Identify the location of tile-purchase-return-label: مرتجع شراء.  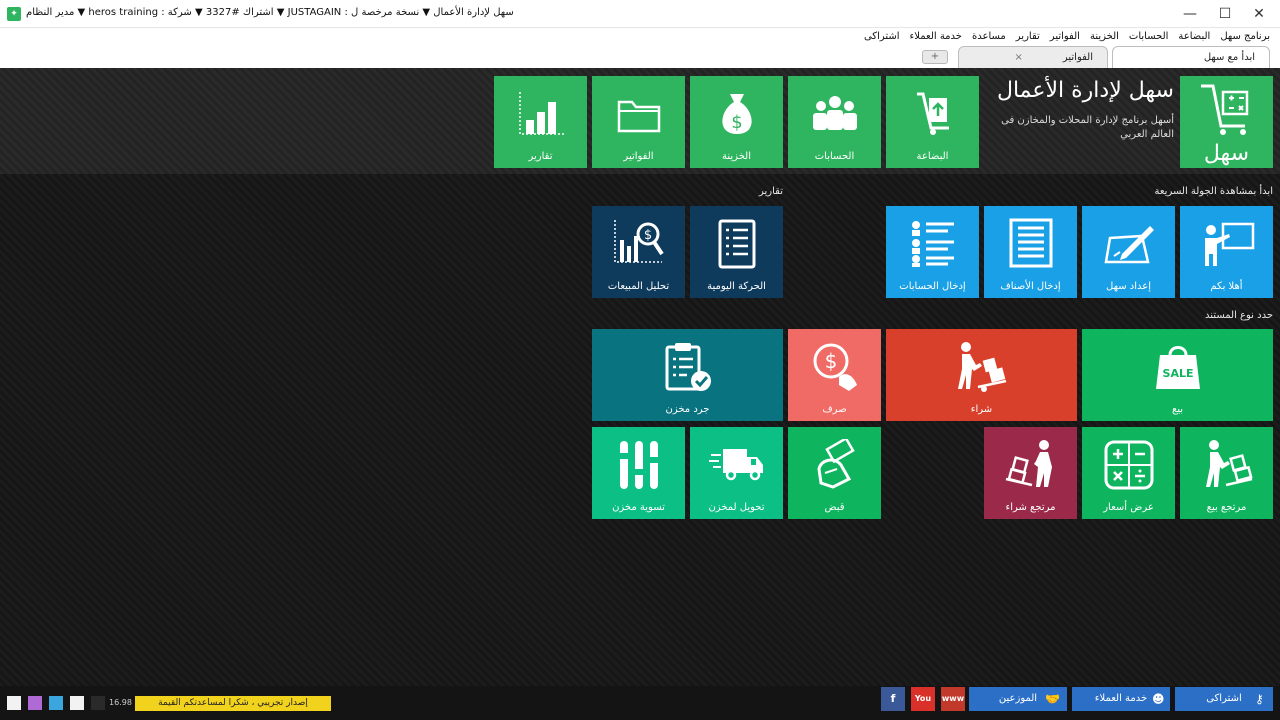
(1030, 507).